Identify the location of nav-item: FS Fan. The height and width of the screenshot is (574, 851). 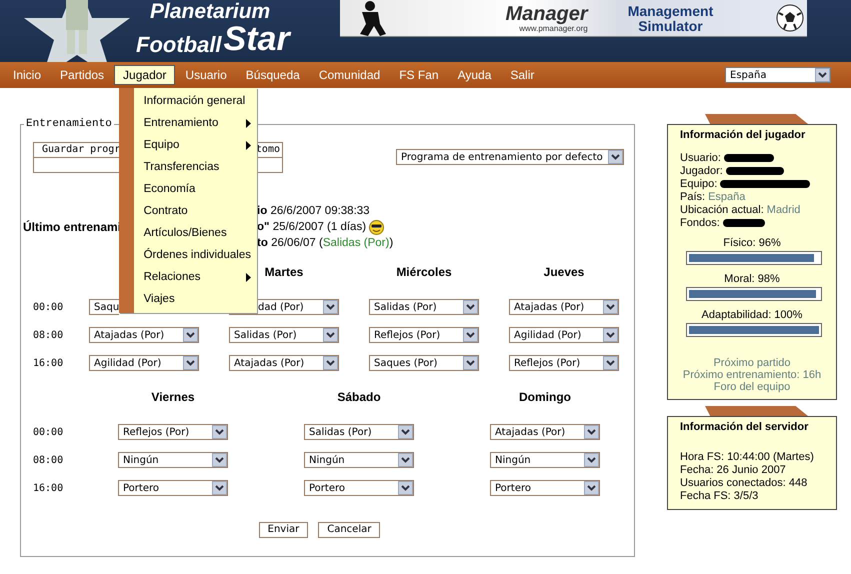
(419, 75).